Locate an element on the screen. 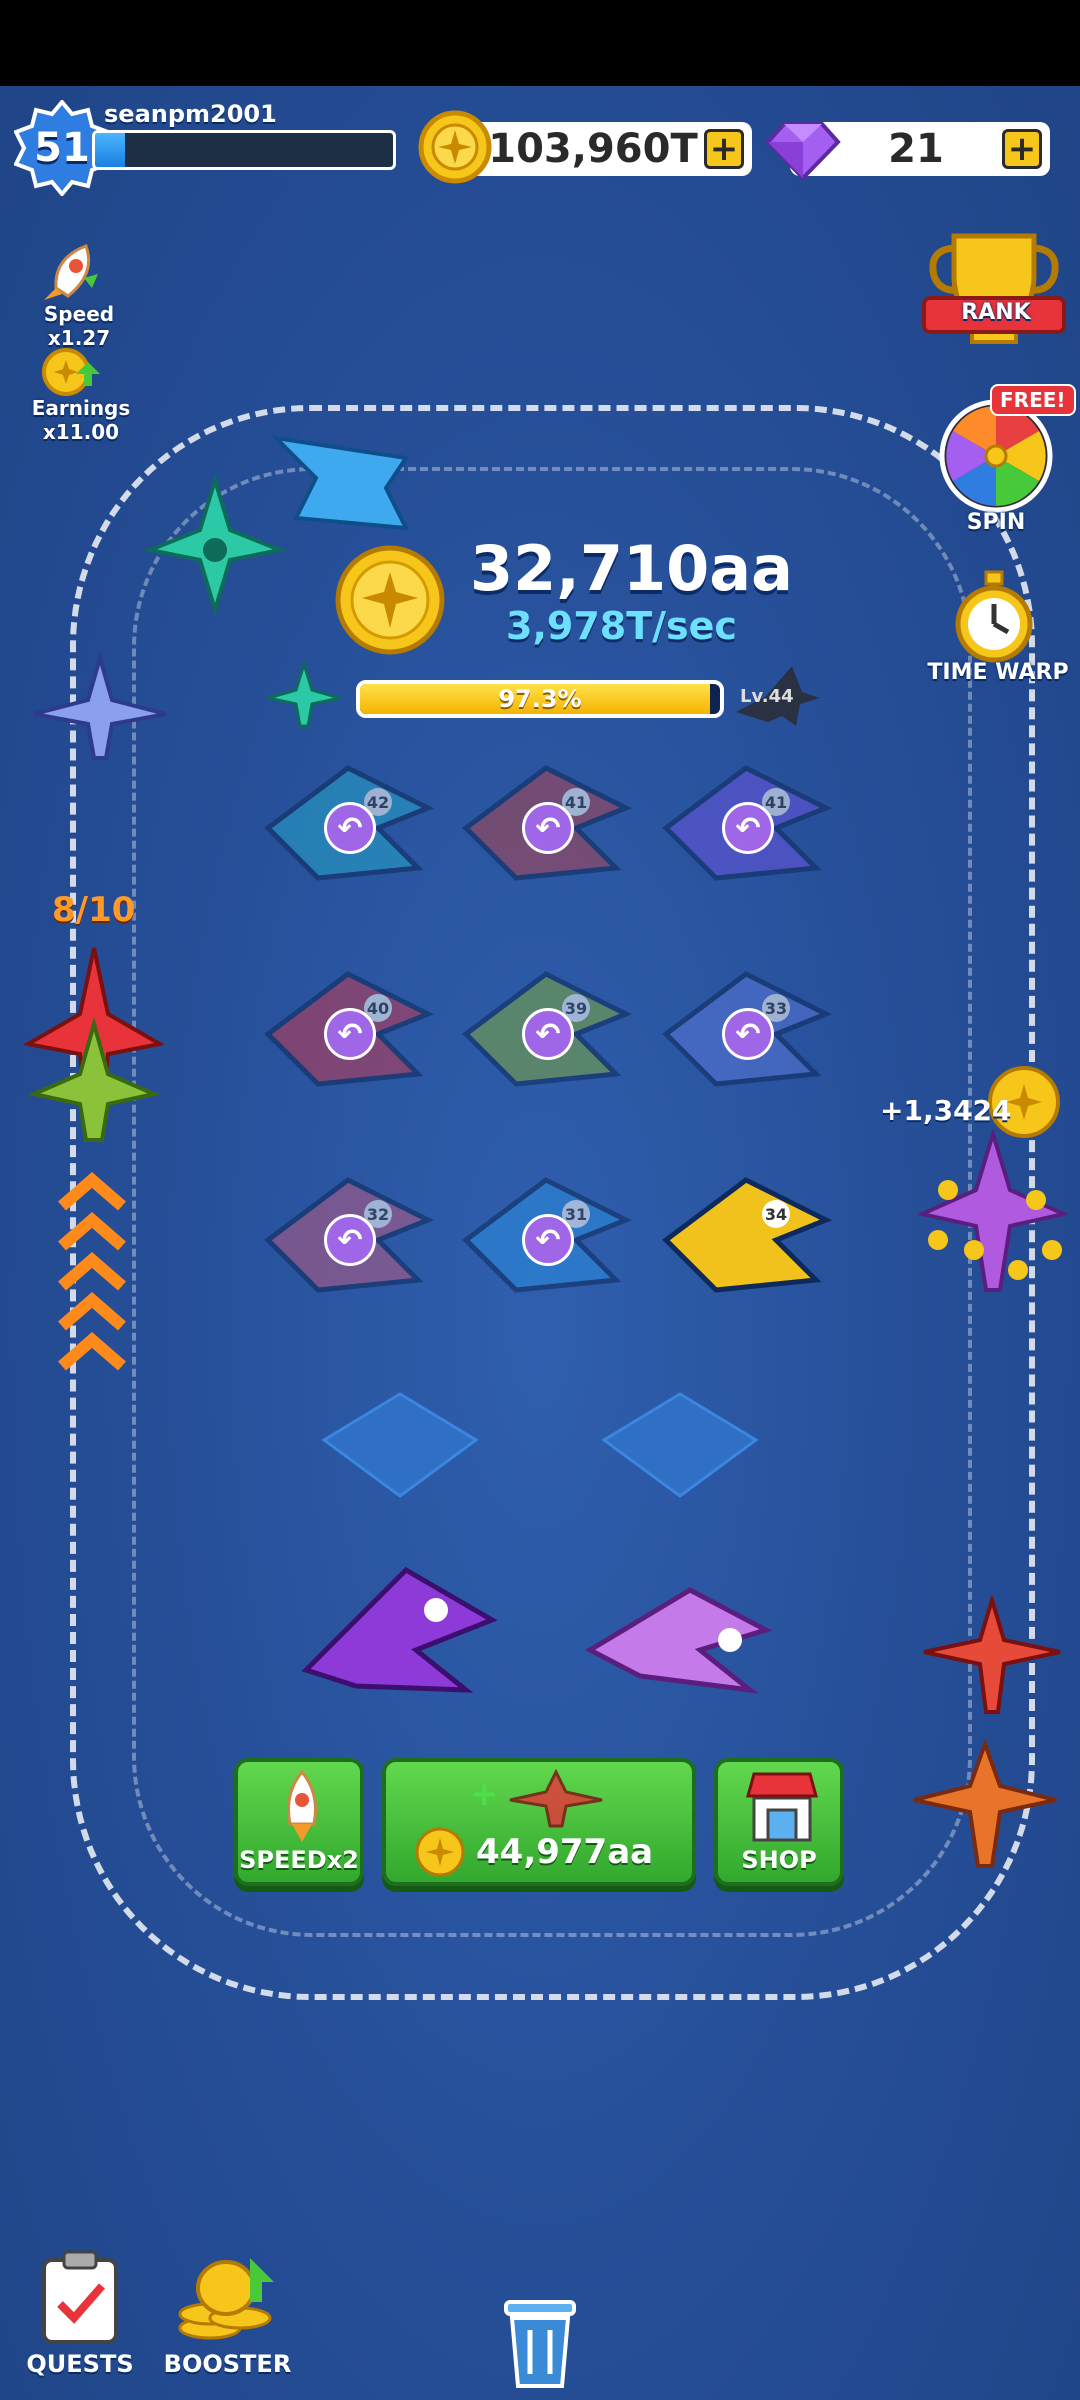  grid-plane-slot: 32 ↶ is located at coordinates (348, 1235).